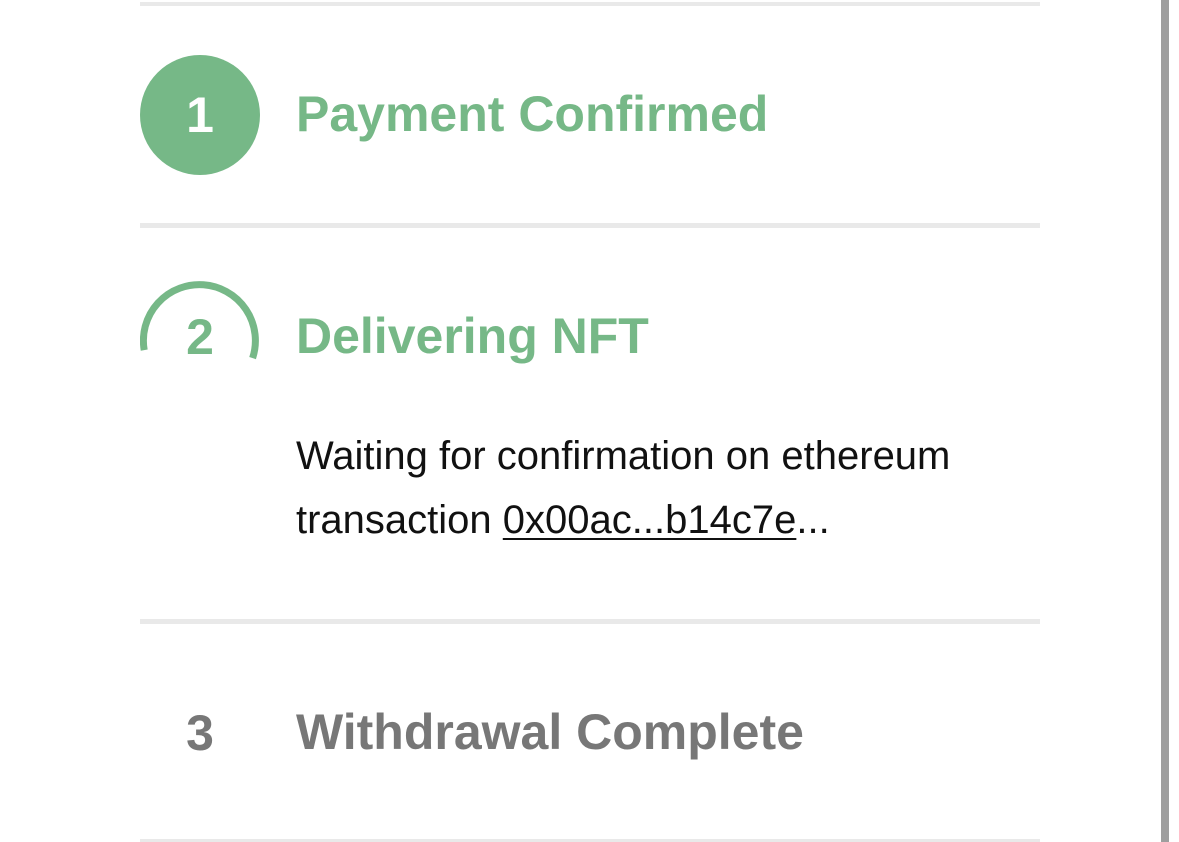 This screenshot has height=842, width=1179. Describe the element at coordinates (623, 456) in the screenshot. I see `description-line-1: Waiting for confirmation on ethereum` at that location.